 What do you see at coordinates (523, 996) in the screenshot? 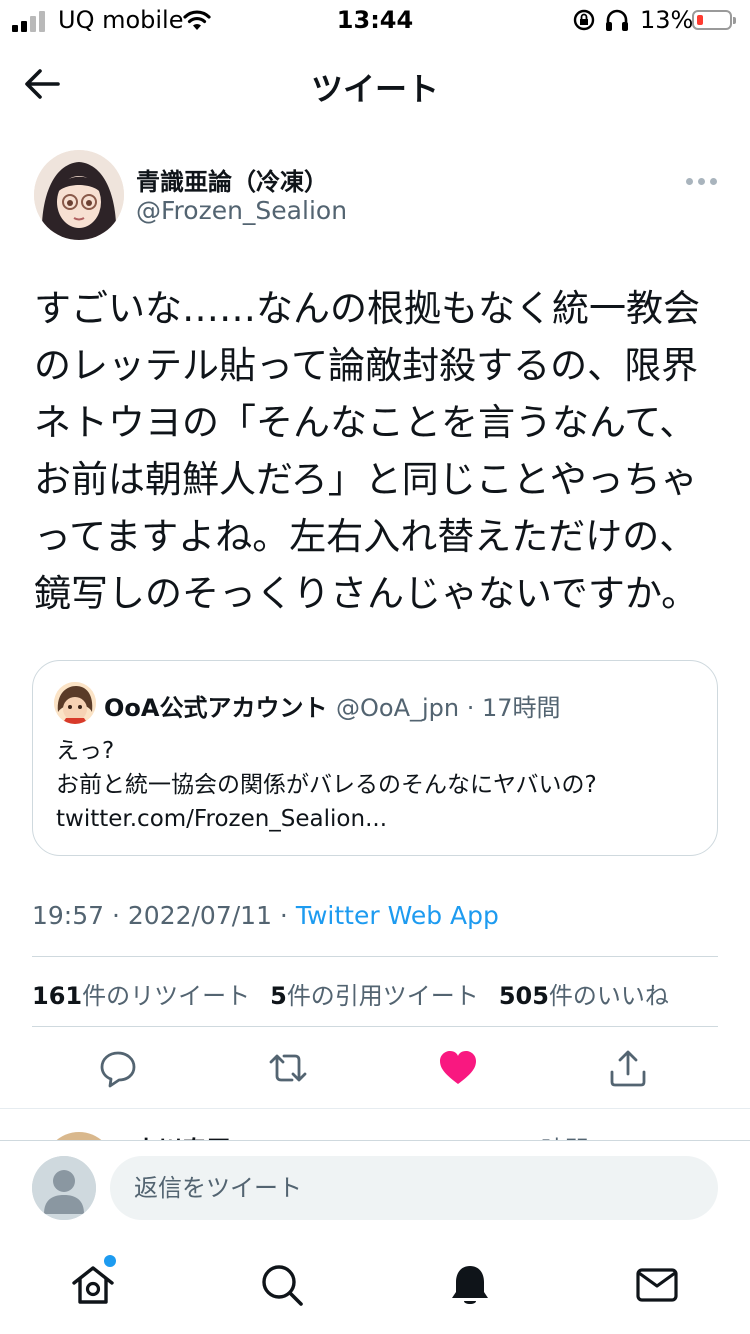
I see `like-count: 505` at bounding box center [523, 996].